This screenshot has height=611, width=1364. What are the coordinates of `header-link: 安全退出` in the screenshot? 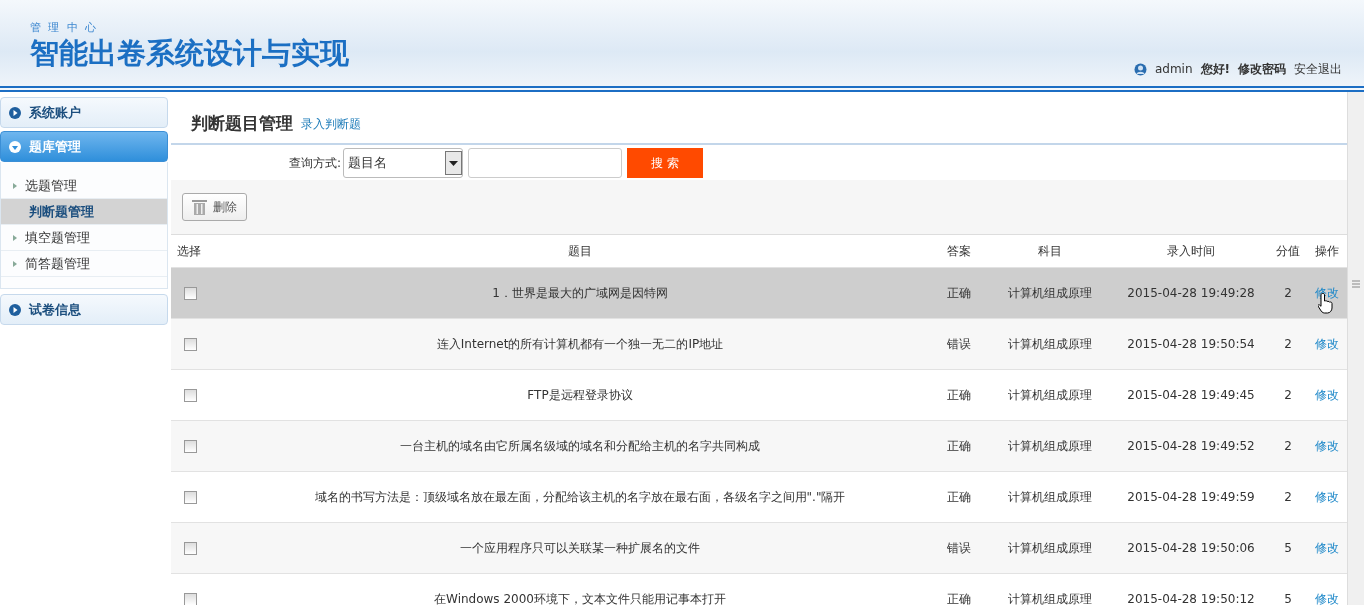 It's located at (1318, 69).